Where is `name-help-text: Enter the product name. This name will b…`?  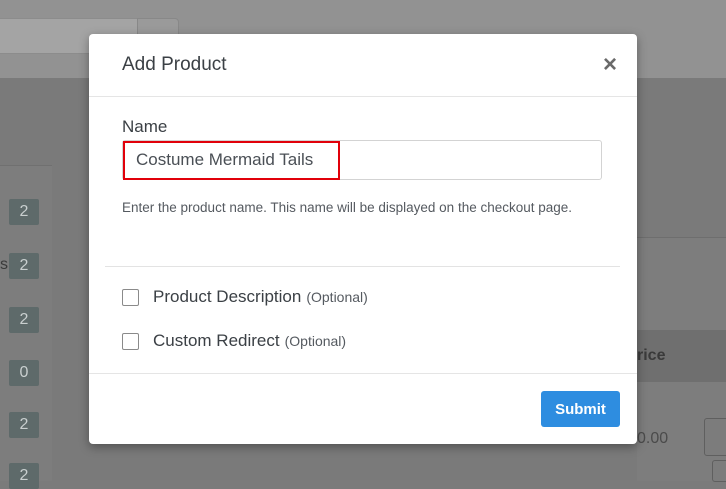
name-help-text: Enter the product name. This name will b… is located at coordinates (347, 207).